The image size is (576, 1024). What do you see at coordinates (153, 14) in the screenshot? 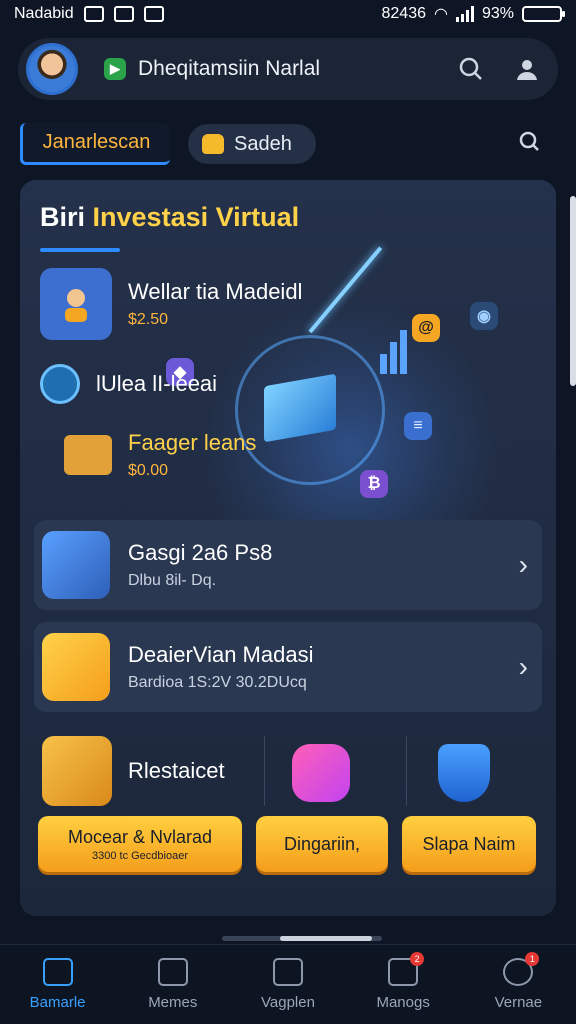
I see `image-icon` at bounding box center [153, 14].